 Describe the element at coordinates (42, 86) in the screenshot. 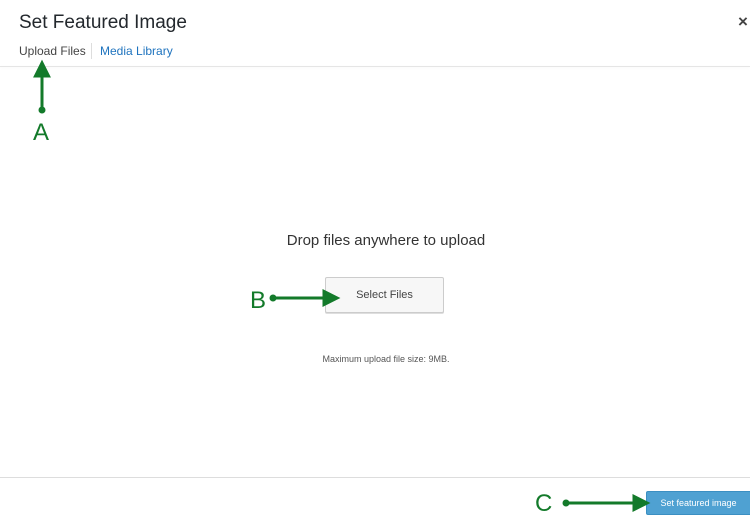

I see `annotation-arrow-a` at that location.